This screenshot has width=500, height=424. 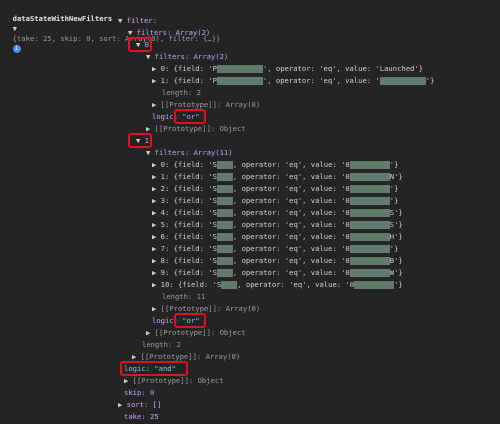 I want to click on take-entry: take: 25, so click(x=141, y=416).